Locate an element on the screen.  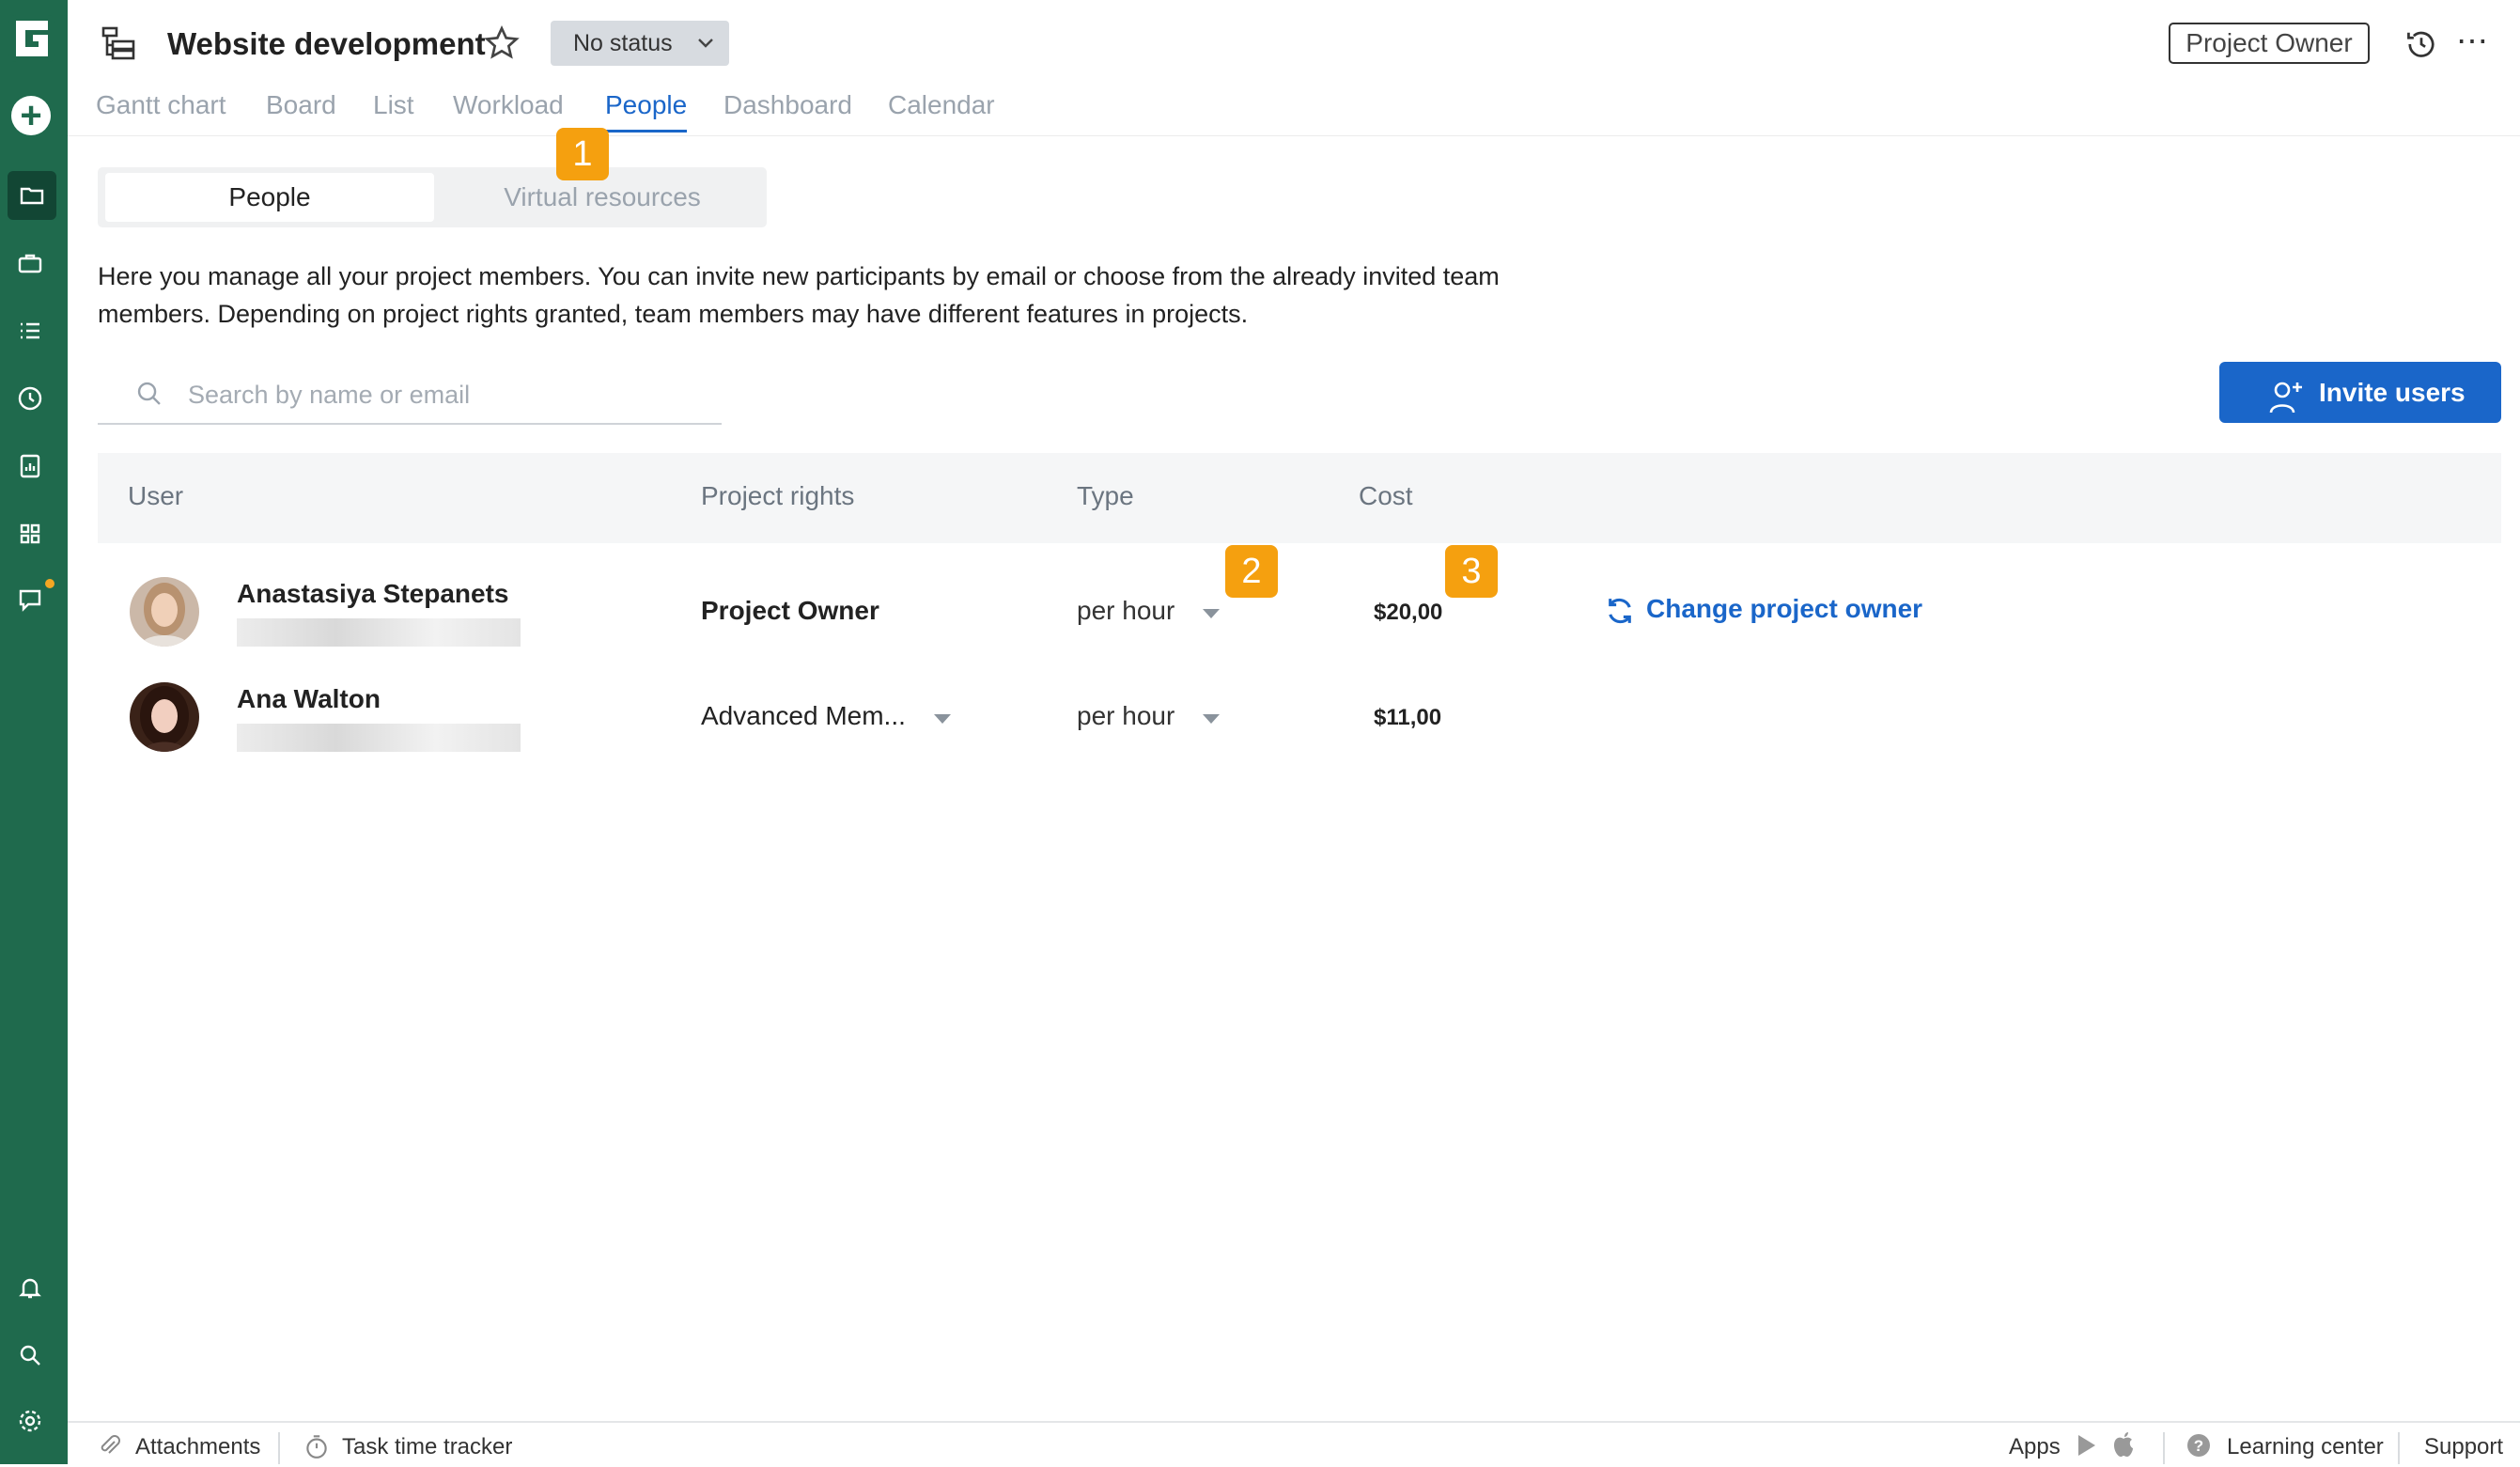
attachments-link: Attachments is located at coordinates (197, 1447).